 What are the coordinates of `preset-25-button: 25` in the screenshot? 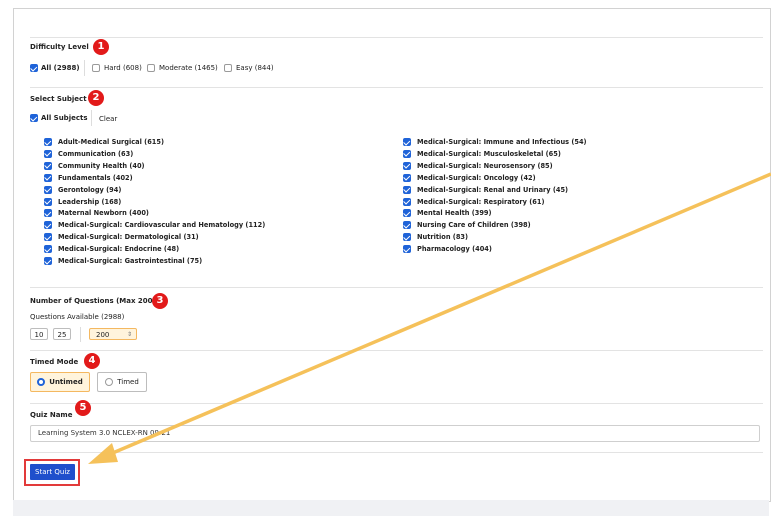 It's located at (62, 334).